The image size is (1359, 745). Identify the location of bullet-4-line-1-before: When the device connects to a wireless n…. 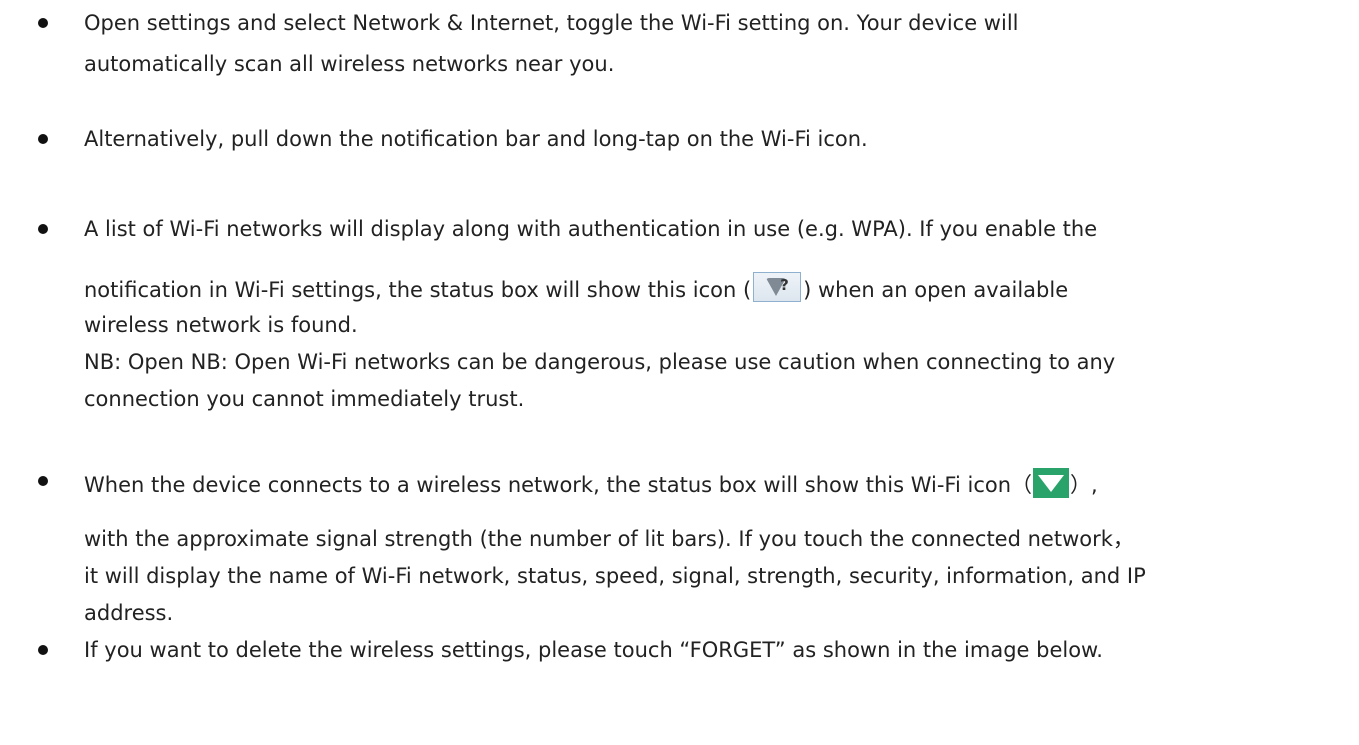
(558, 485).